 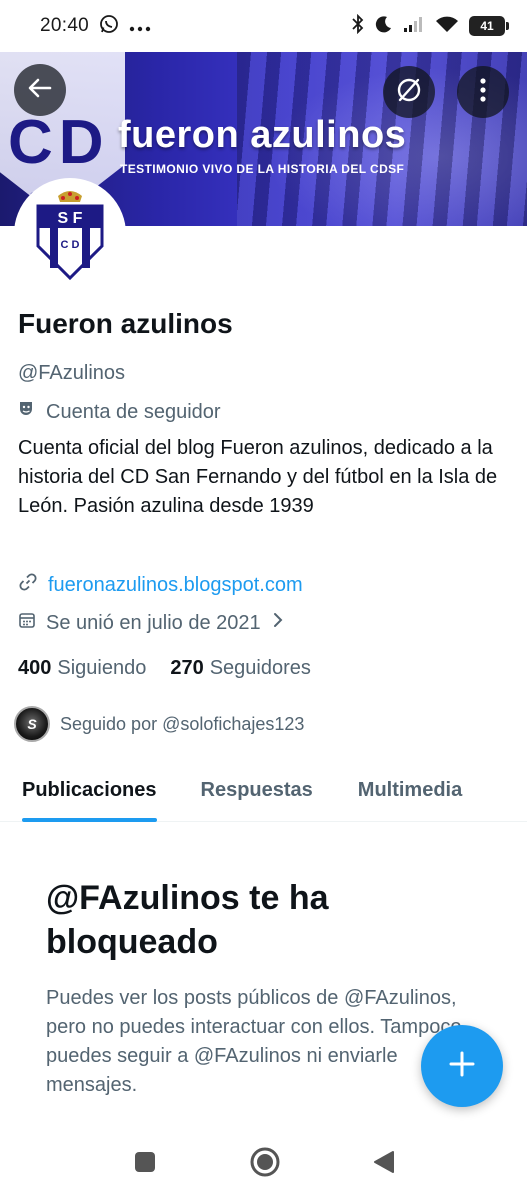 I want to click on do-not-disturb-moon-icon, so click(x=384, y=26).